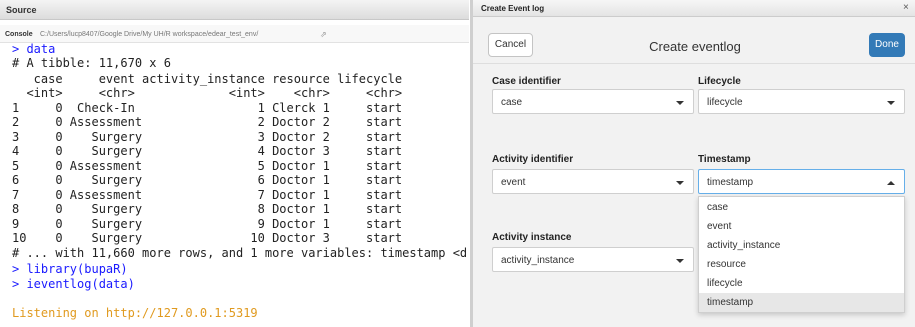 The image size is (915, 327). Describe the element at coordinates (70, 269) in the screenshot. I see `console-line: > library(bupaR)` at that location.